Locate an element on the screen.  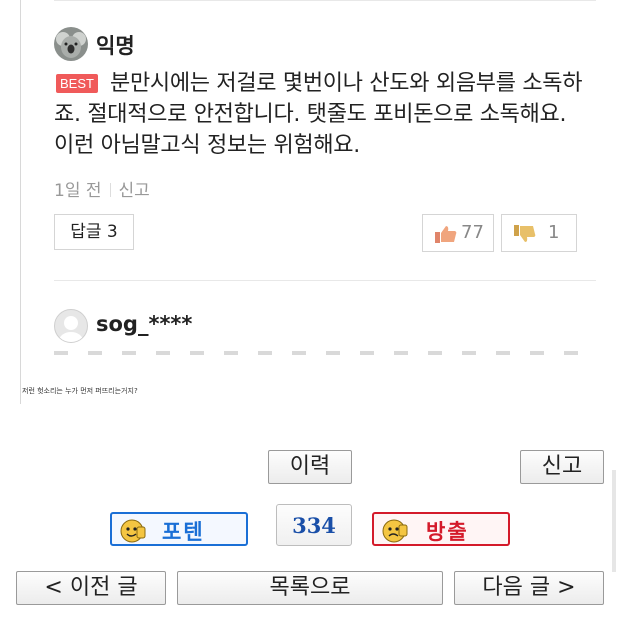
screenshot-border is located at coordinates (20, 202).